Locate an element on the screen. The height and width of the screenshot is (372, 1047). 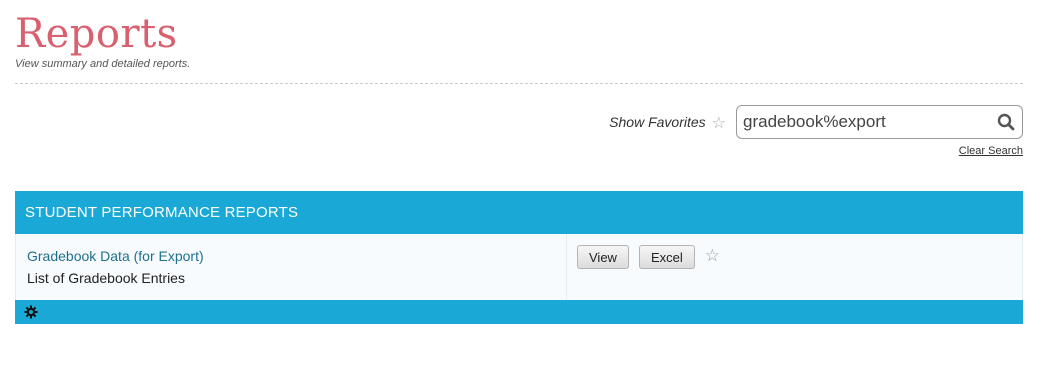
page-subtitle: View summary and detailed reports. is located at coordinates (103, 64).